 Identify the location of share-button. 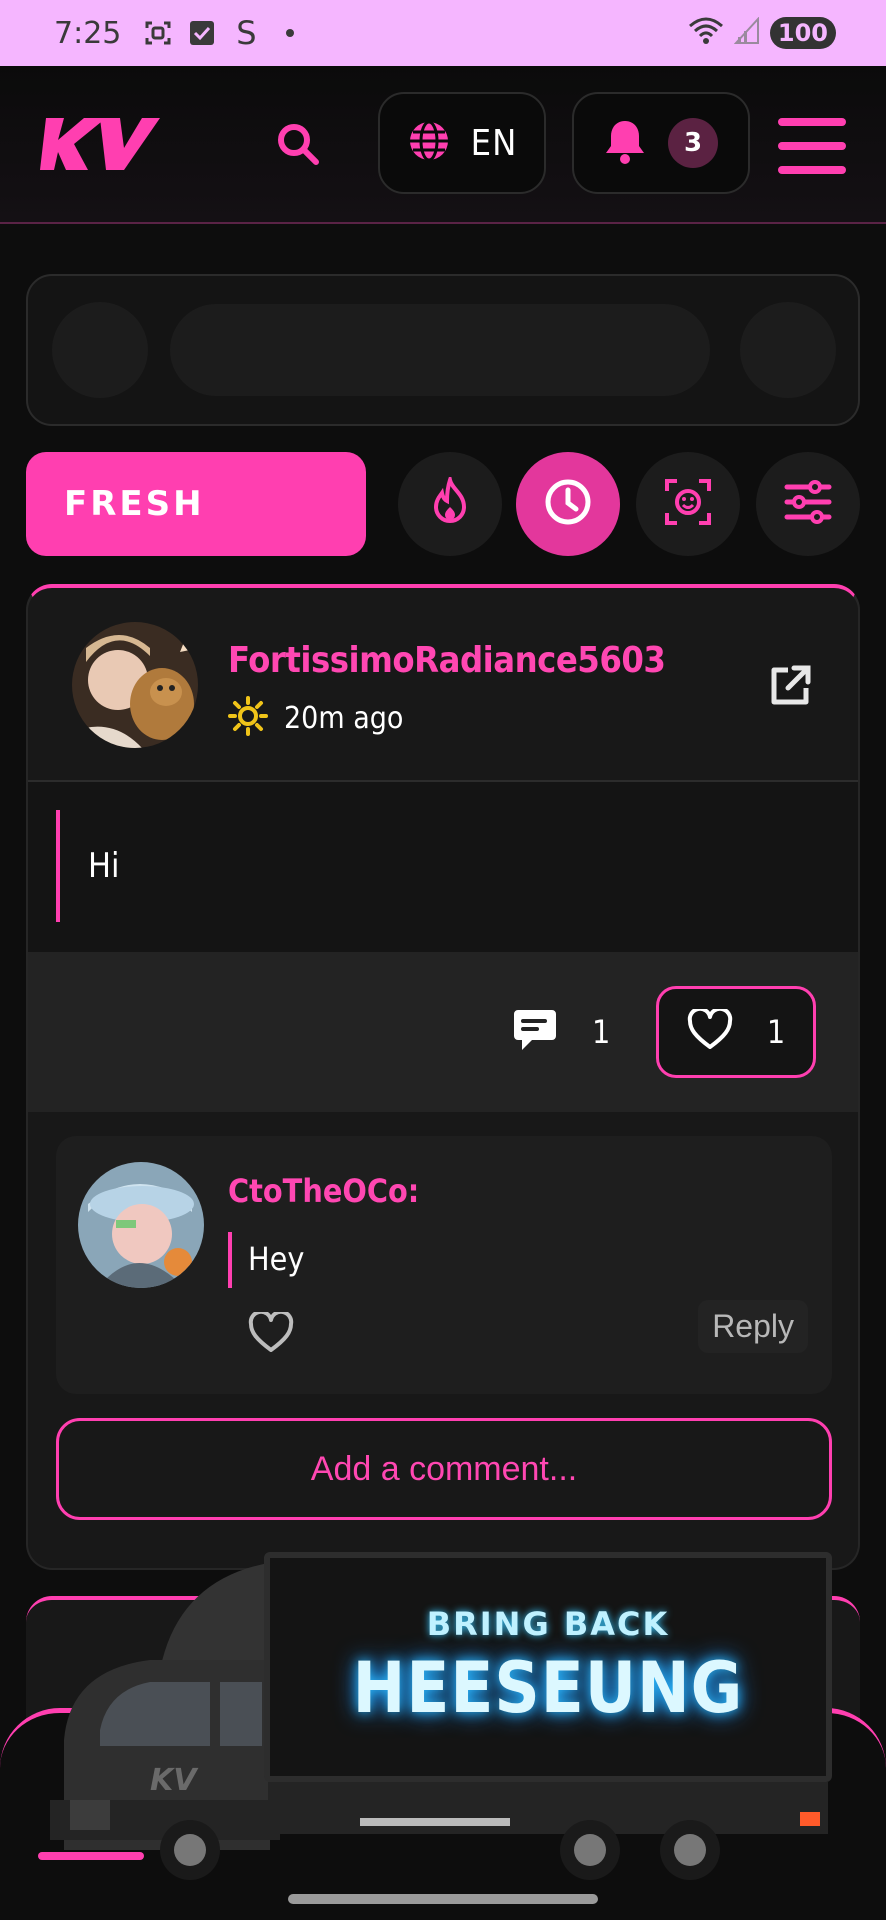
(790, 686).